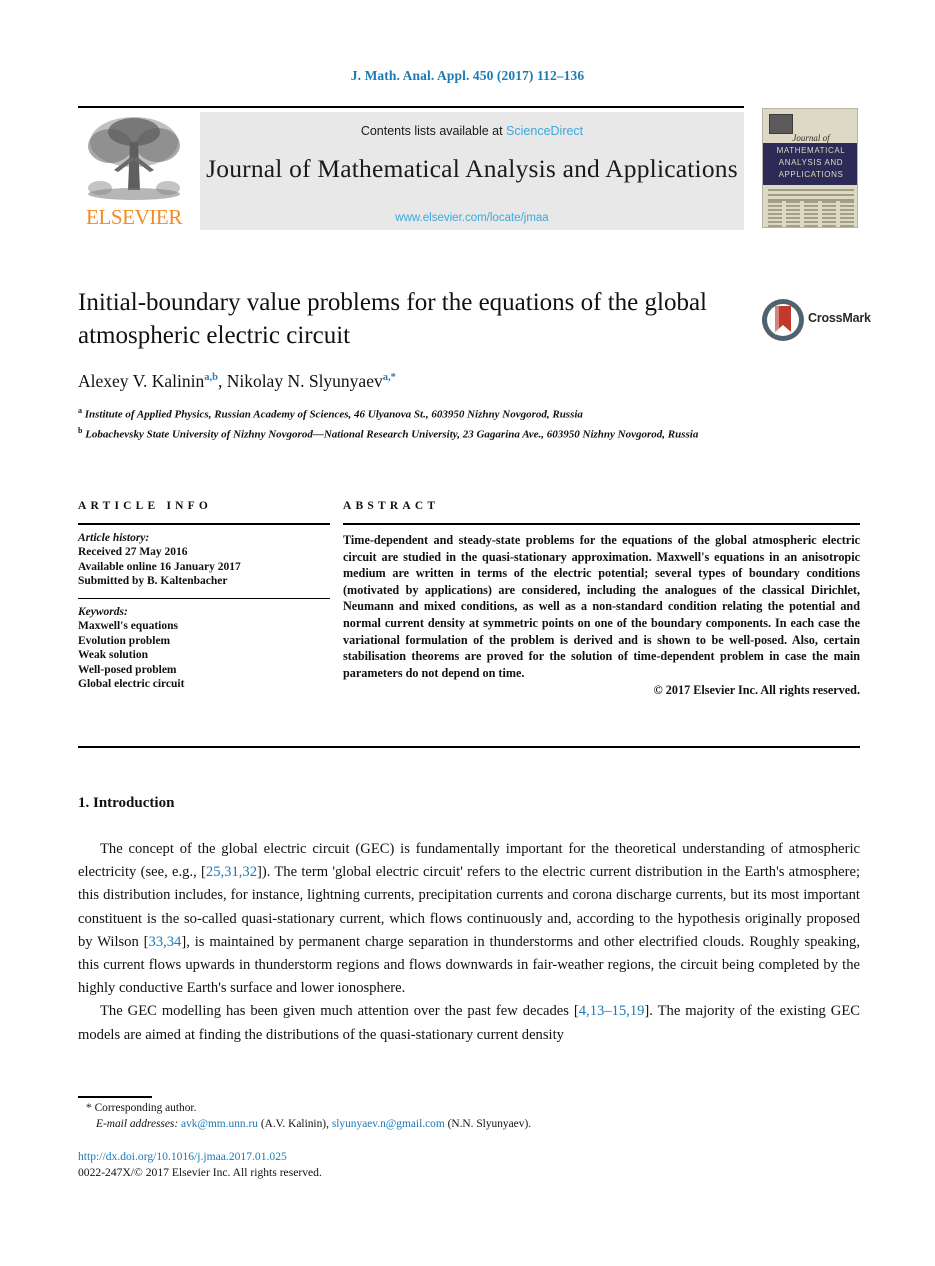 The image size is (935, 1266). I want to click on keyword-item: Global electric circuit, so click(131, 684).